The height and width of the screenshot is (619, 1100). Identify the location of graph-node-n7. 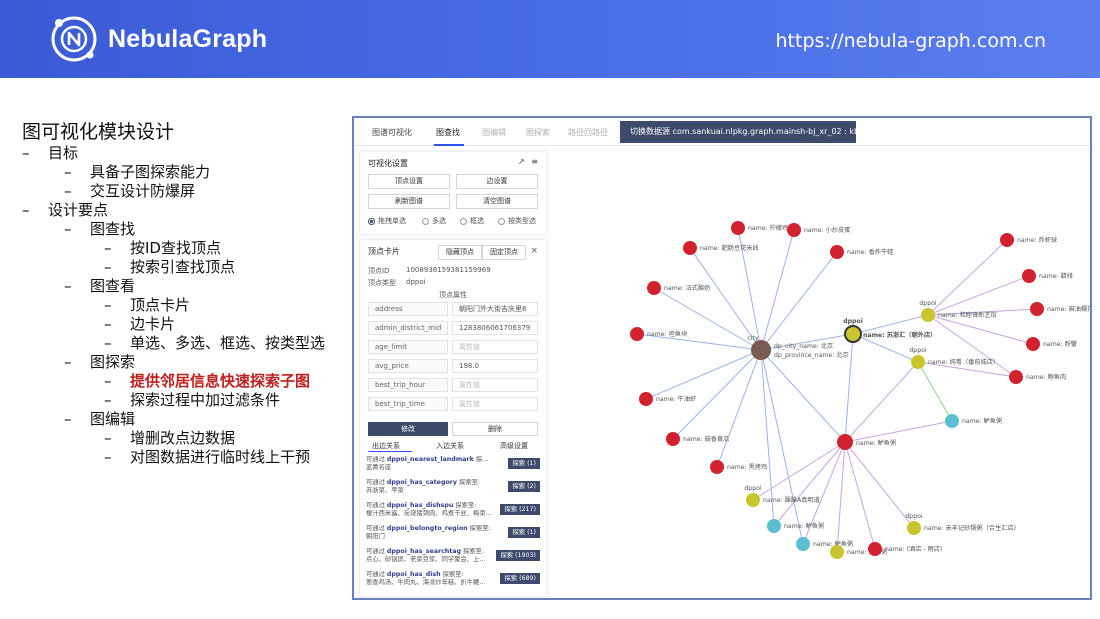
(646, 399).